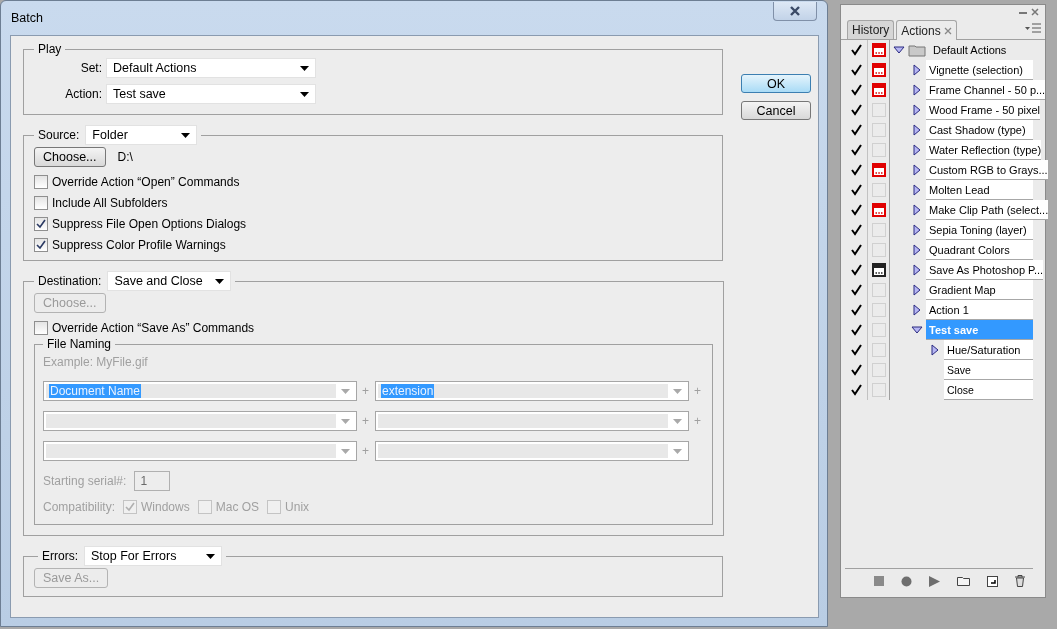  I want to click on button: OK, so click(776, 83).